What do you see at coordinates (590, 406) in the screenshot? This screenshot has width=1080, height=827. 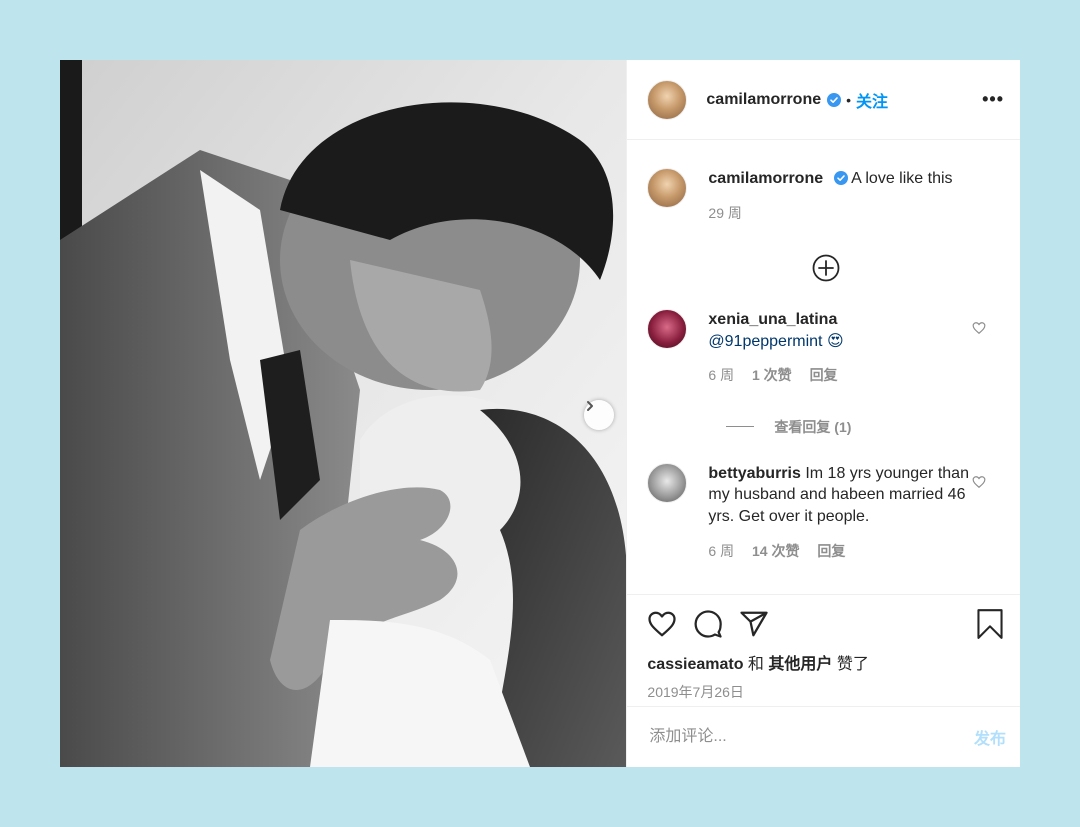 I see `chevron-right-icon` at bounding box center [590, 406].